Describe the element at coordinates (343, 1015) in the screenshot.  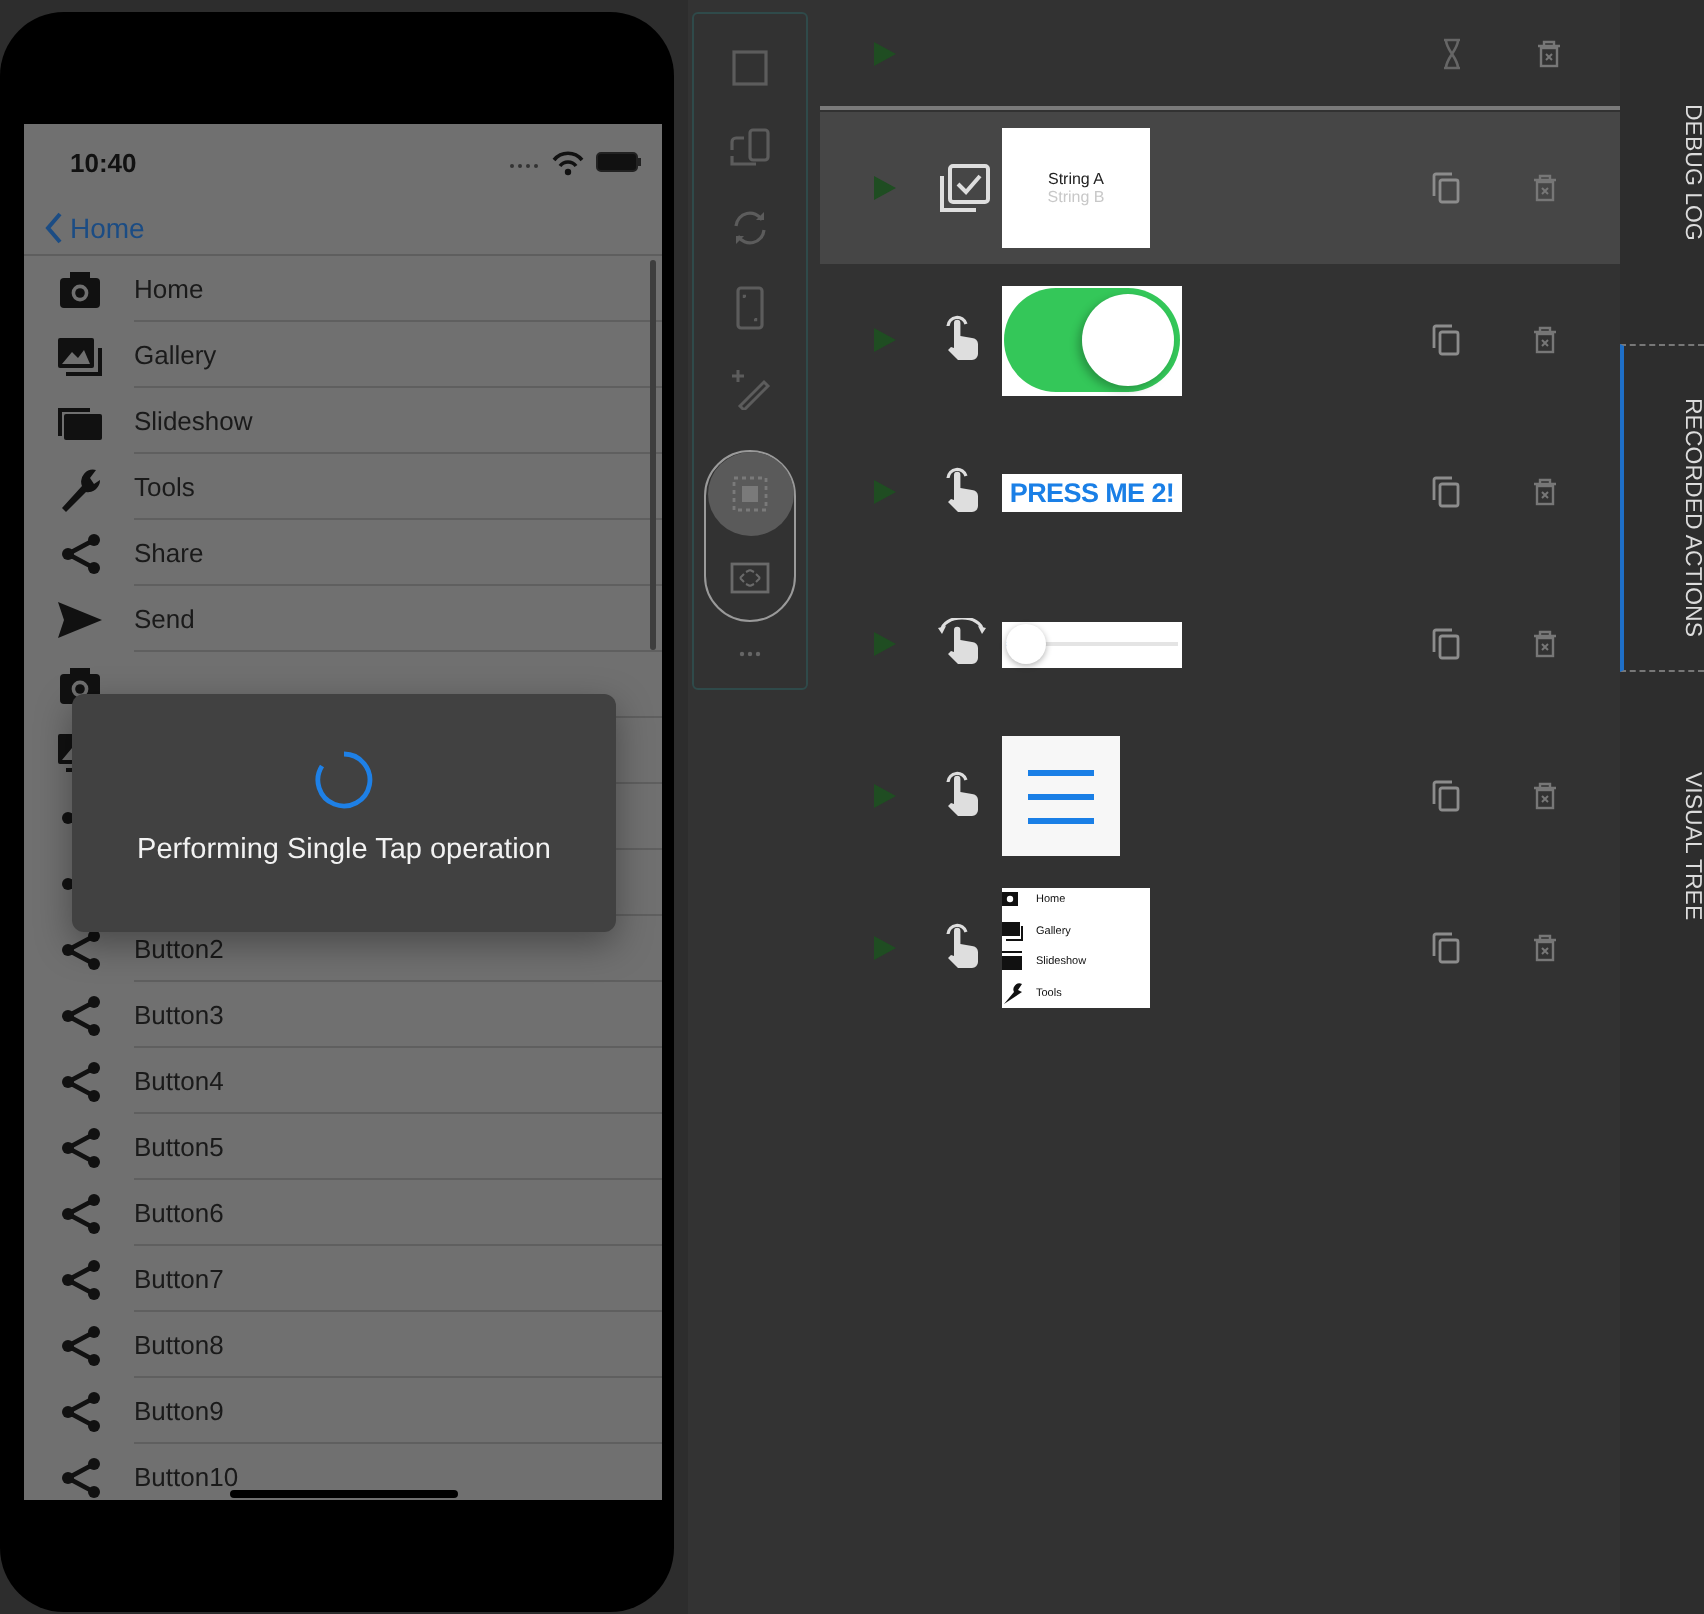
I see `menu-item: Button3` at that location.